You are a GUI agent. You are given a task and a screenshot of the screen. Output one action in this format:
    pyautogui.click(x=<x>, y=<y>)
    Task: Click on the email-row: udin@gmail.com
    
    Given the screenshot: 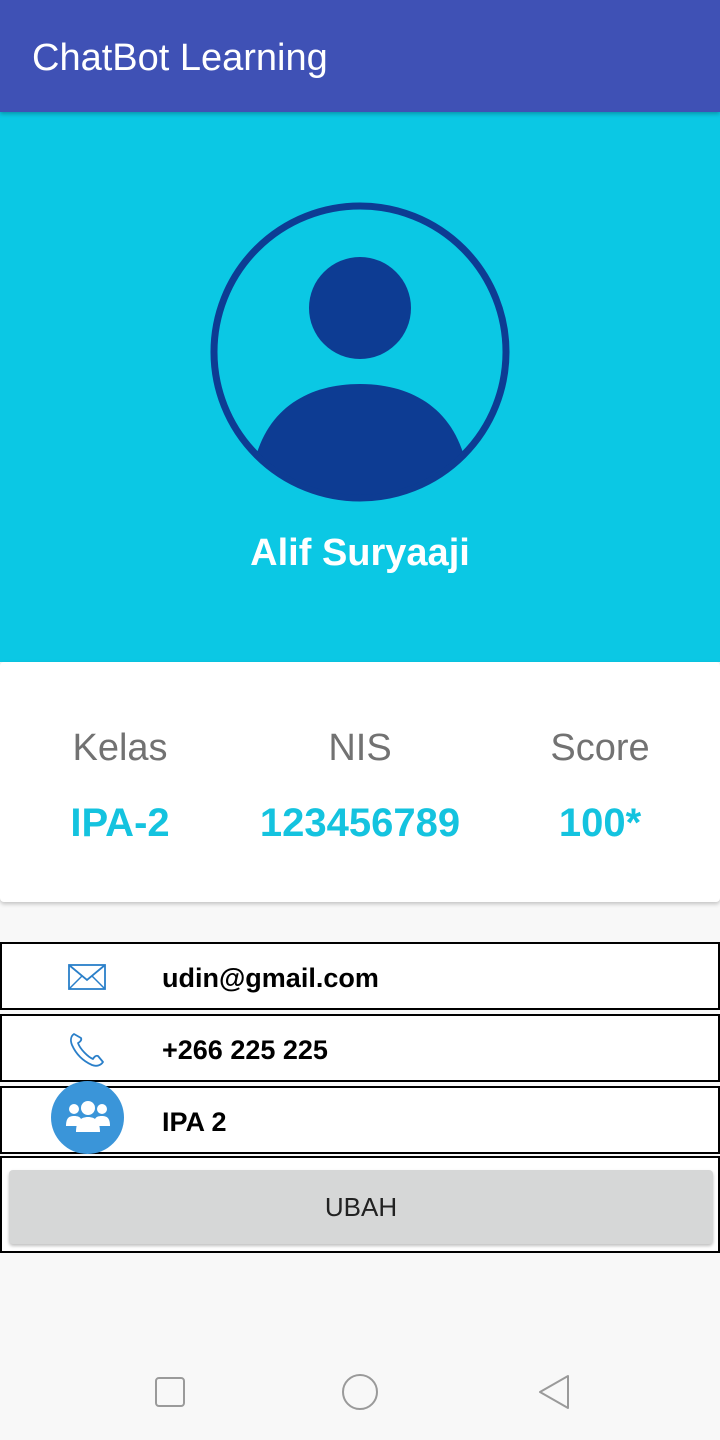 What is the action you would take?
    pyautogui.click(x=360, y=976)
    